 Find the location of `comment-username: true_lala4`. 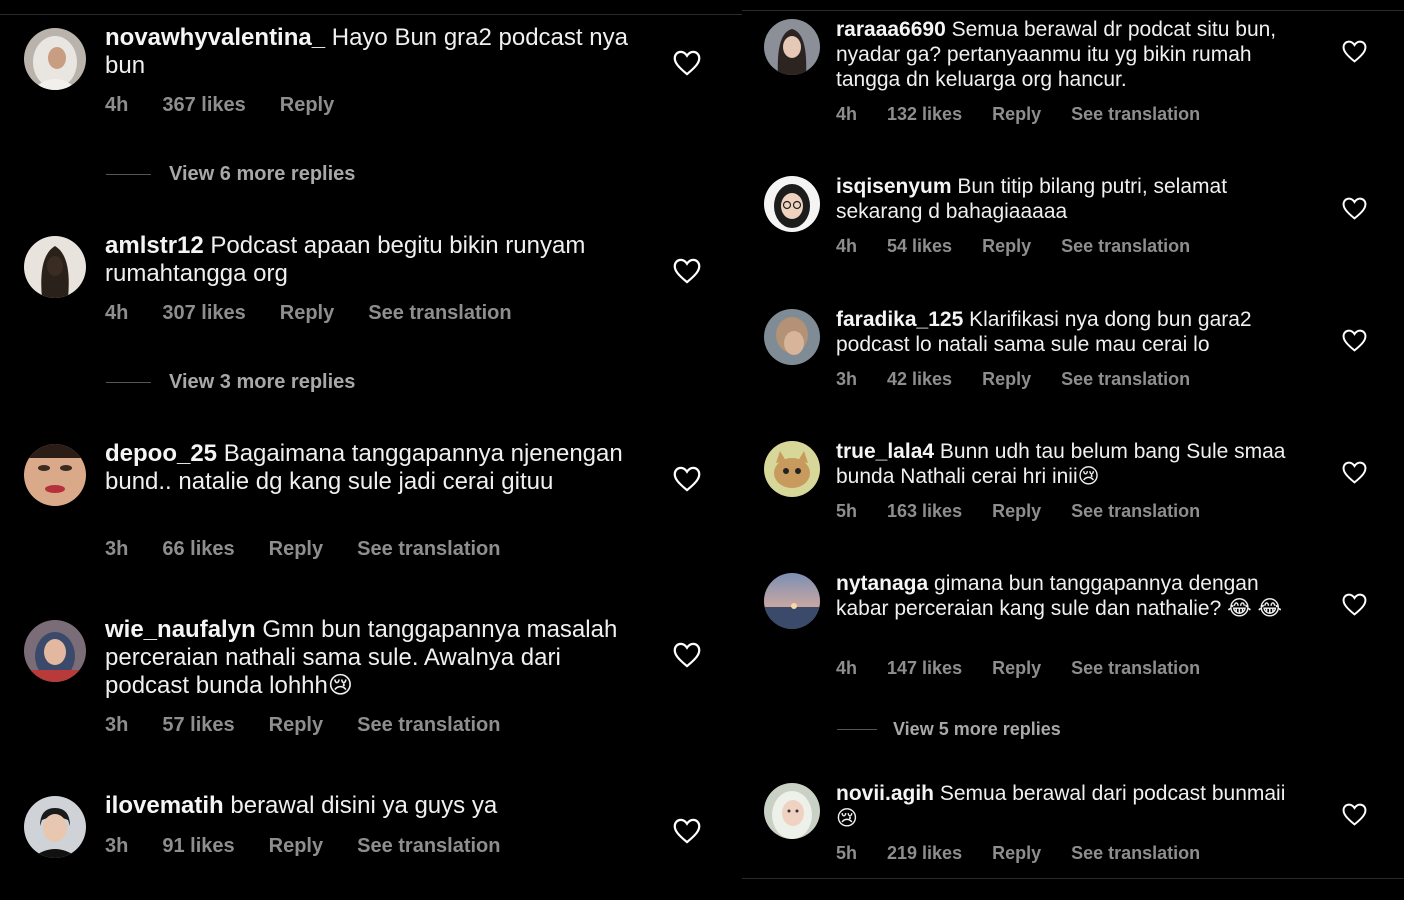

comment-username: true_lala4 is located at coordinates (885, 451).